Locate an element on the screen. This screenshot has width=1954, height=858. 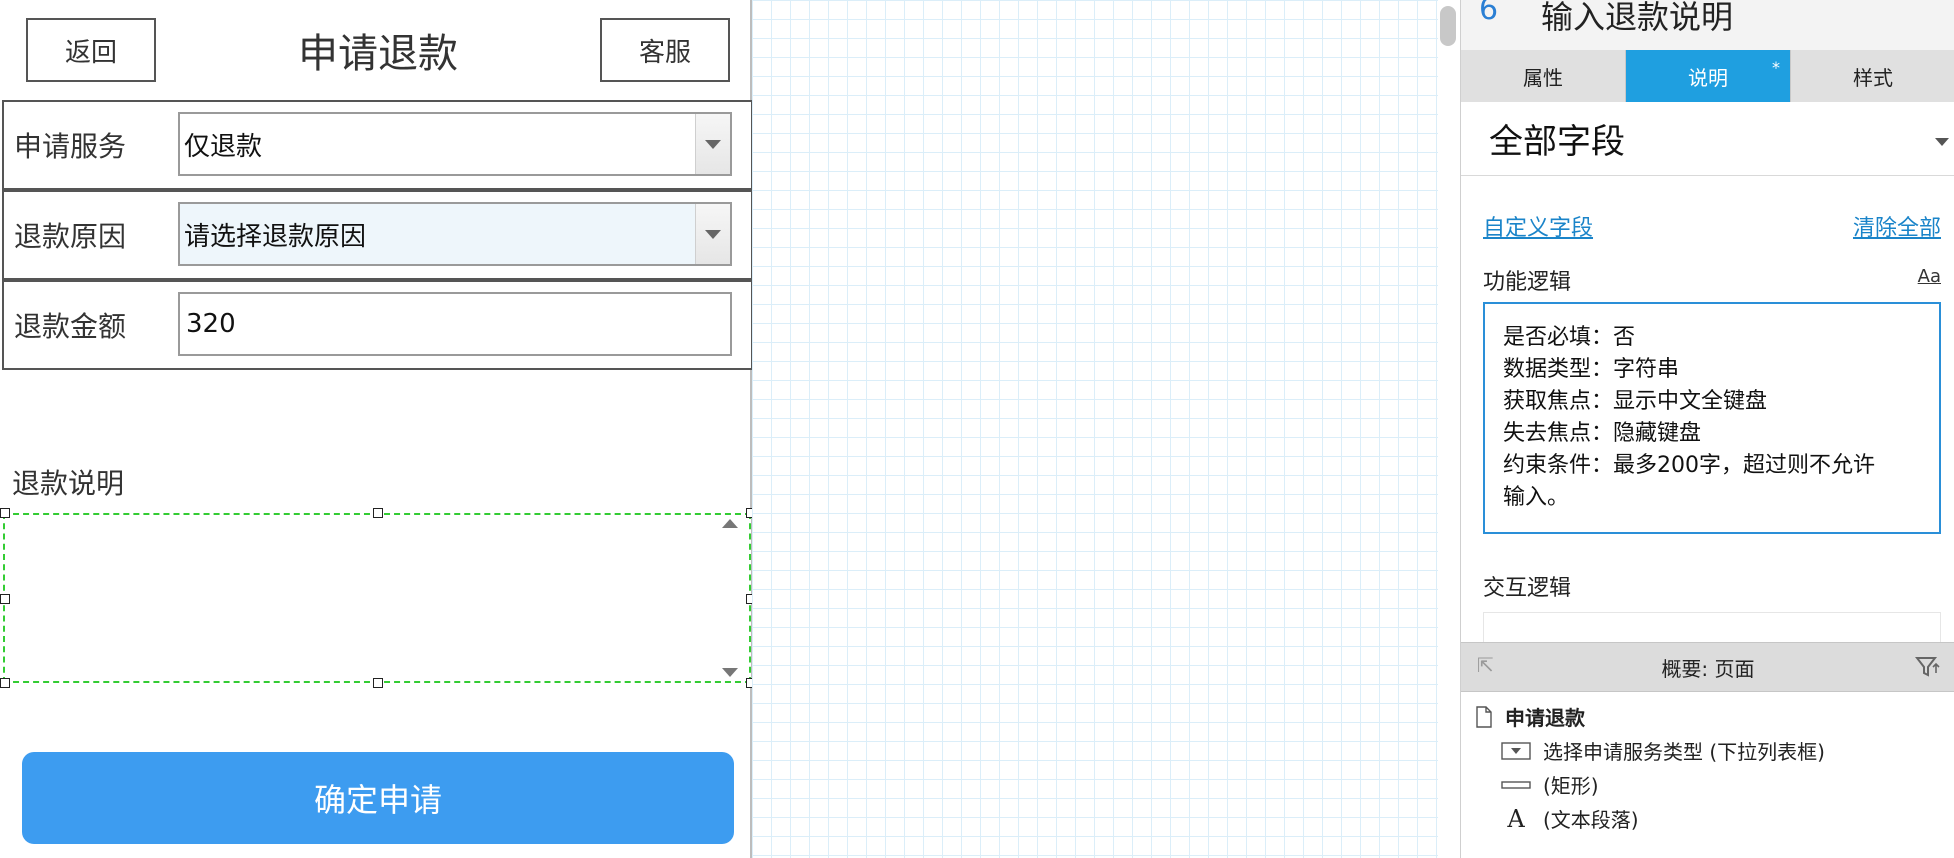
logic-line: 数据类型：字符串 is located at coordinates (1591, 369).